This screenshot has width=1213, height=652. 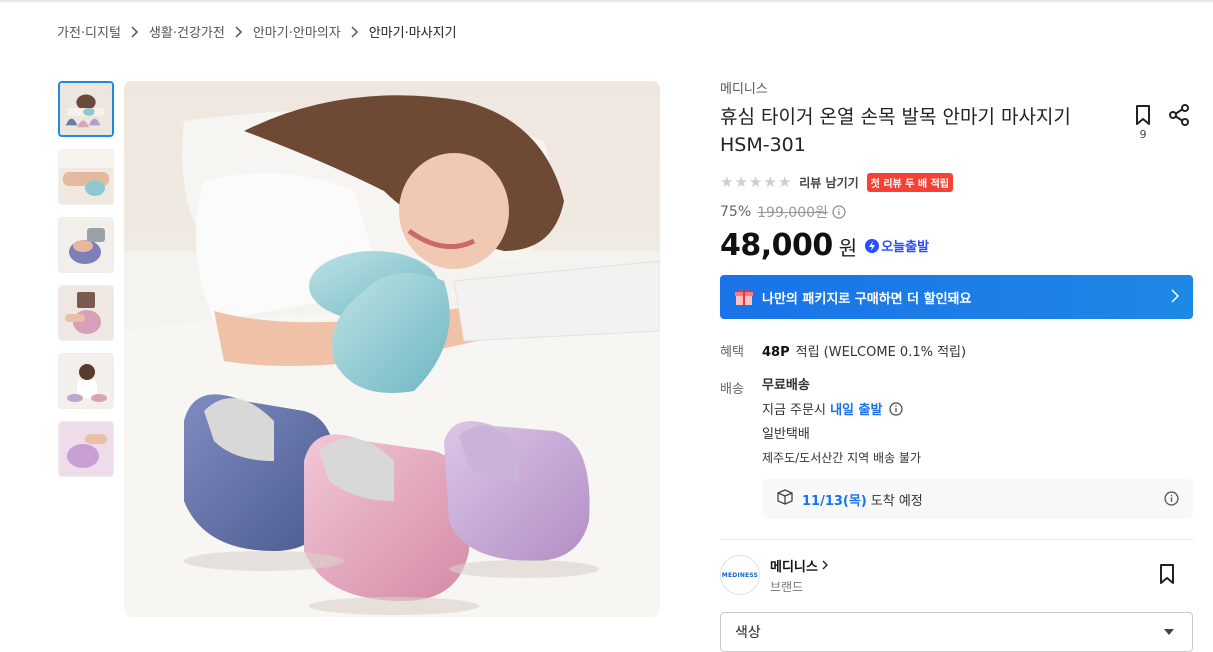 I want to click on arrival-text: 도착 예정, so click(x=896, y=501).